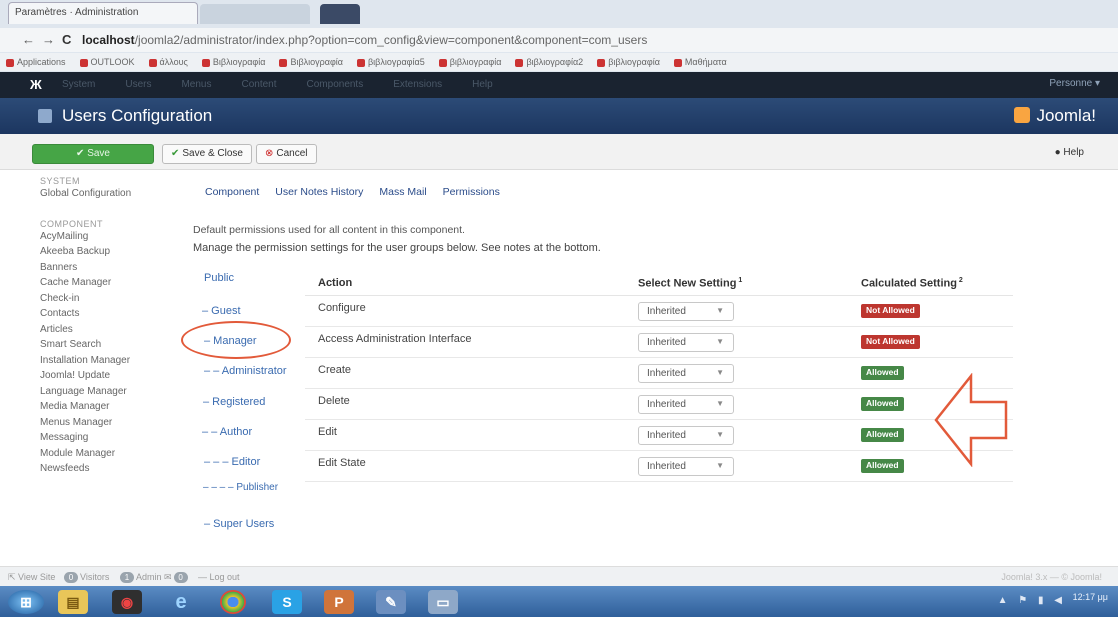 Image resolution: width=1118 pixels, height=617 pixels. What do you see at coordinates (127, 602) in the screenshot?
I see `media-player-icon: ◉` at bounding box center [127, 602].